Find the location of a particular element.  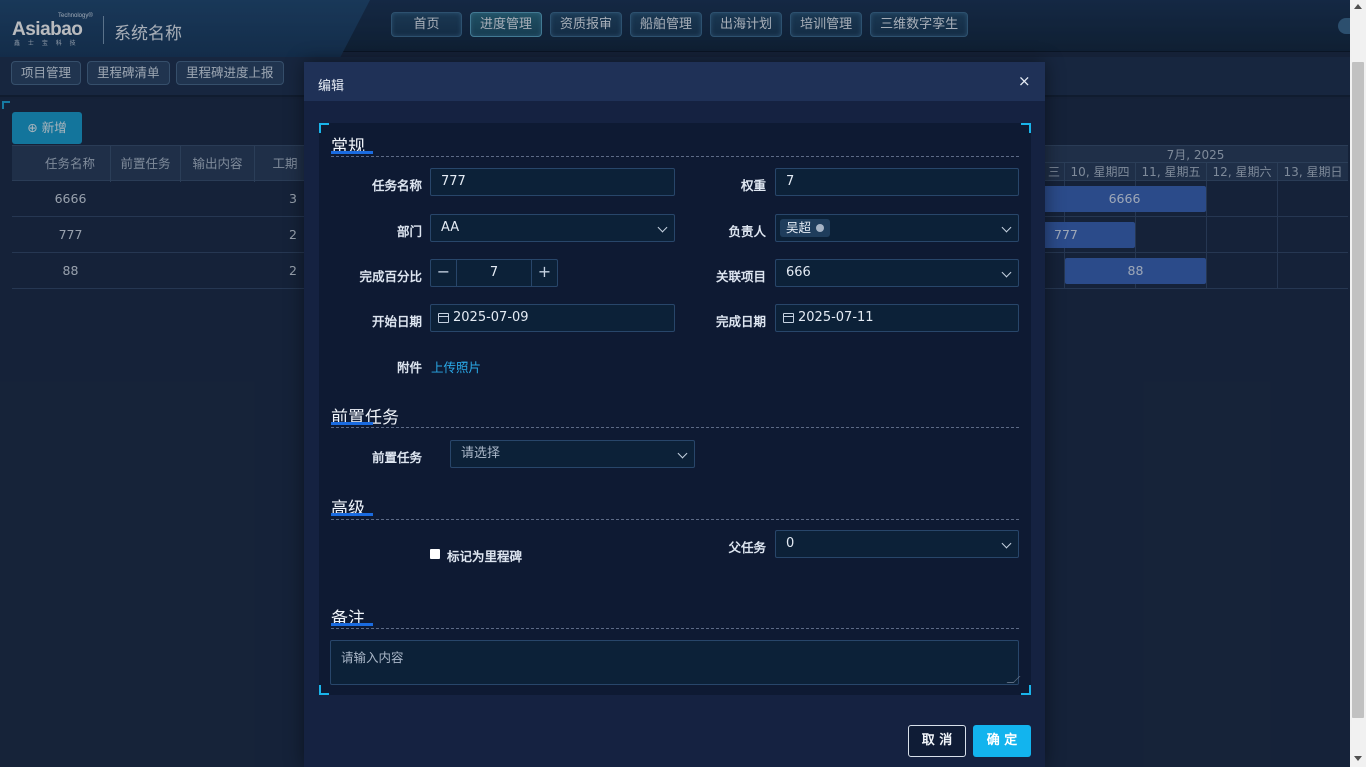

start-date-label: 开始日期 is located at coordinates (396, 321).